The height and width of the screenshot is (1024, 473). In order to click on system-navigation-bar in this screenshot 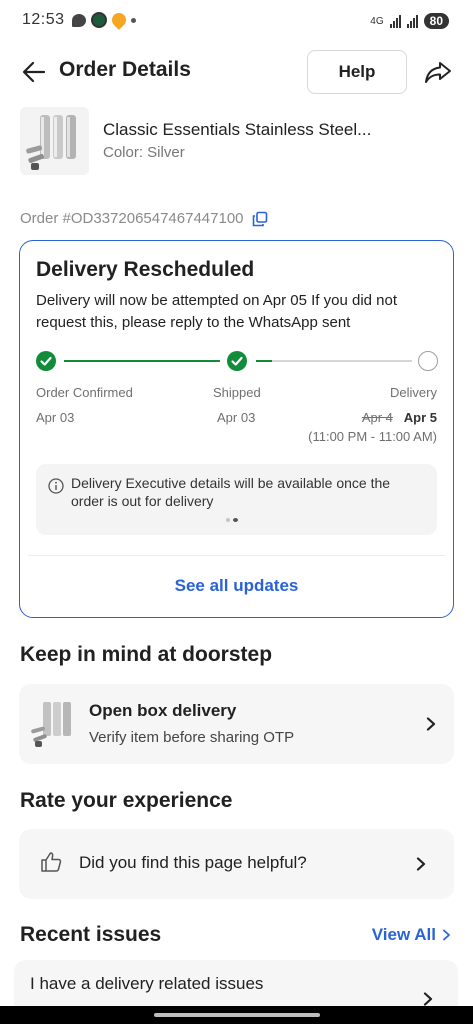, I will do `click(236, 1015)`.